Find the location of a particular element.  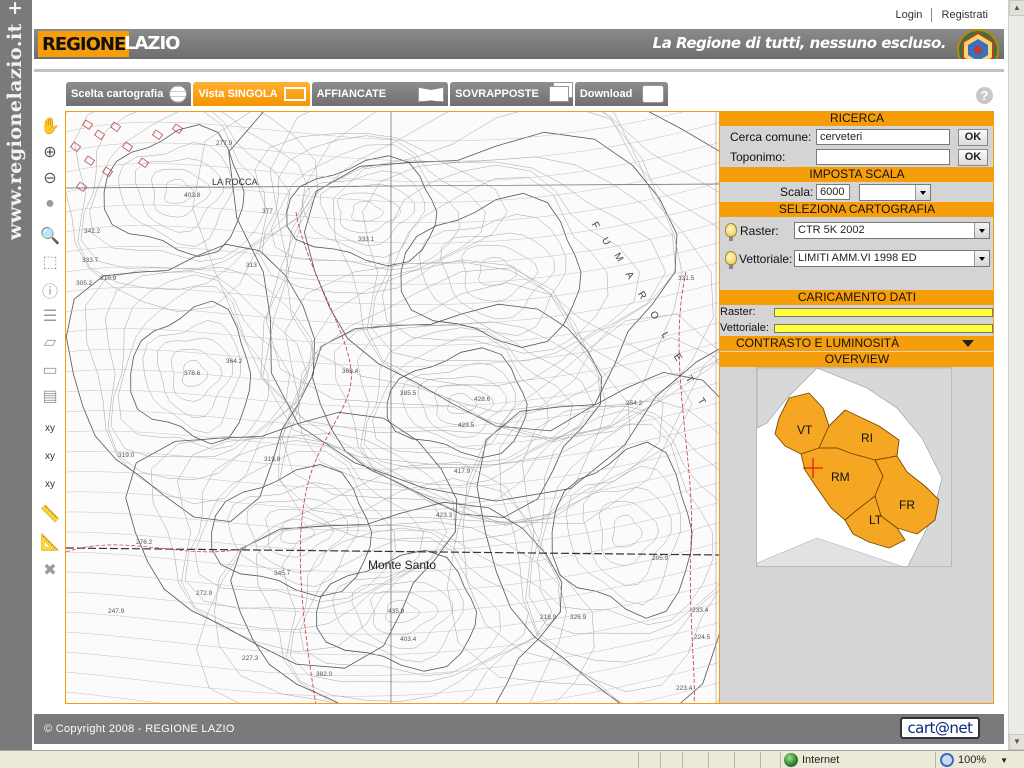

top-links: Login Registrati is located at coordinates (941, 15).